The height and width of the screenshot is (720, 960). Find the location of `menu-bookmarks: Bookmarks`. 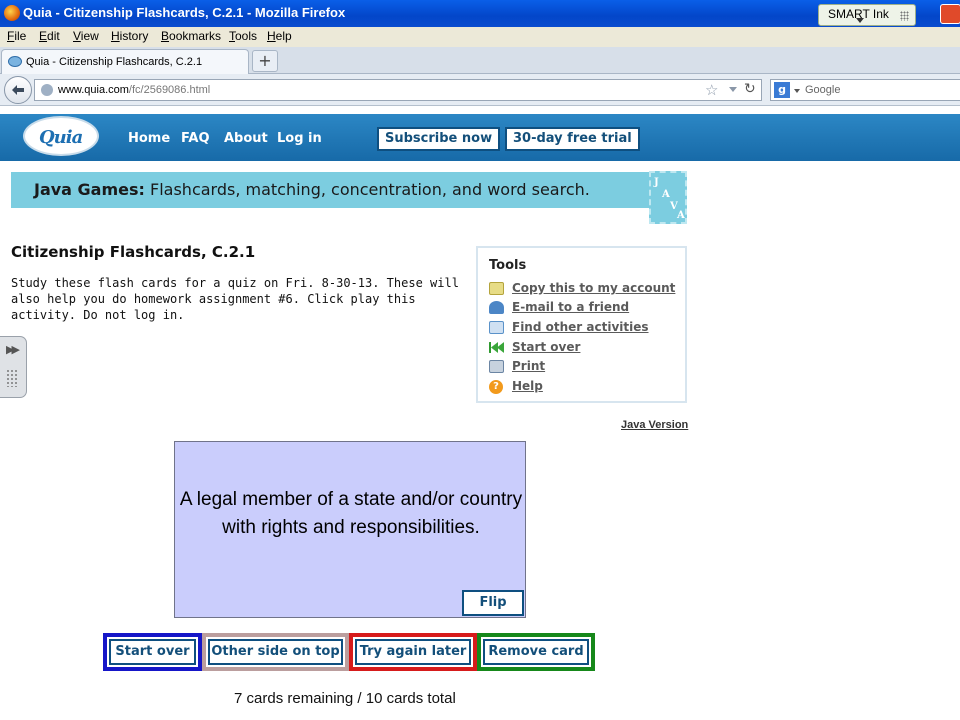

menu-bookmarks: Bookmarks is located at coordinates (191, 36).